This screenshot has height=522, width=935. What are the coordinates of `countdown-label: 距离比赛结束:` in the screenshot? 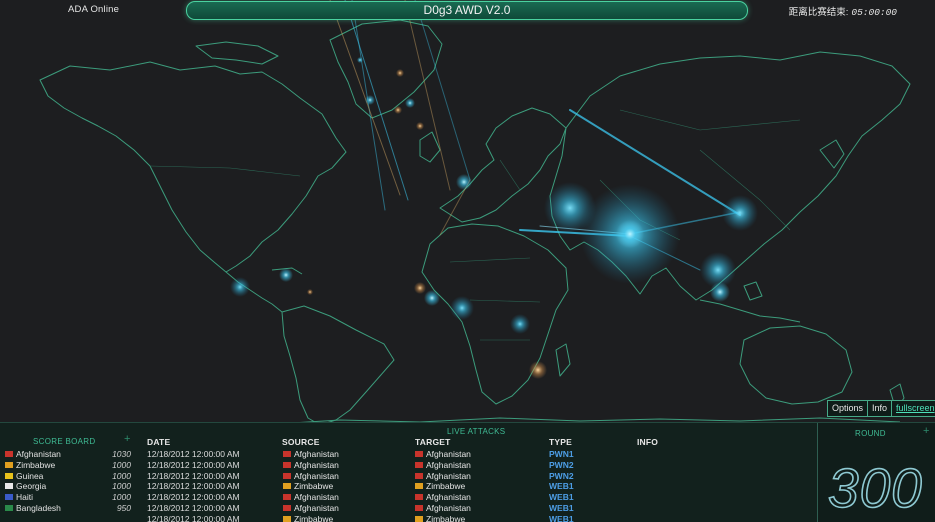 It's located at (818, 12).